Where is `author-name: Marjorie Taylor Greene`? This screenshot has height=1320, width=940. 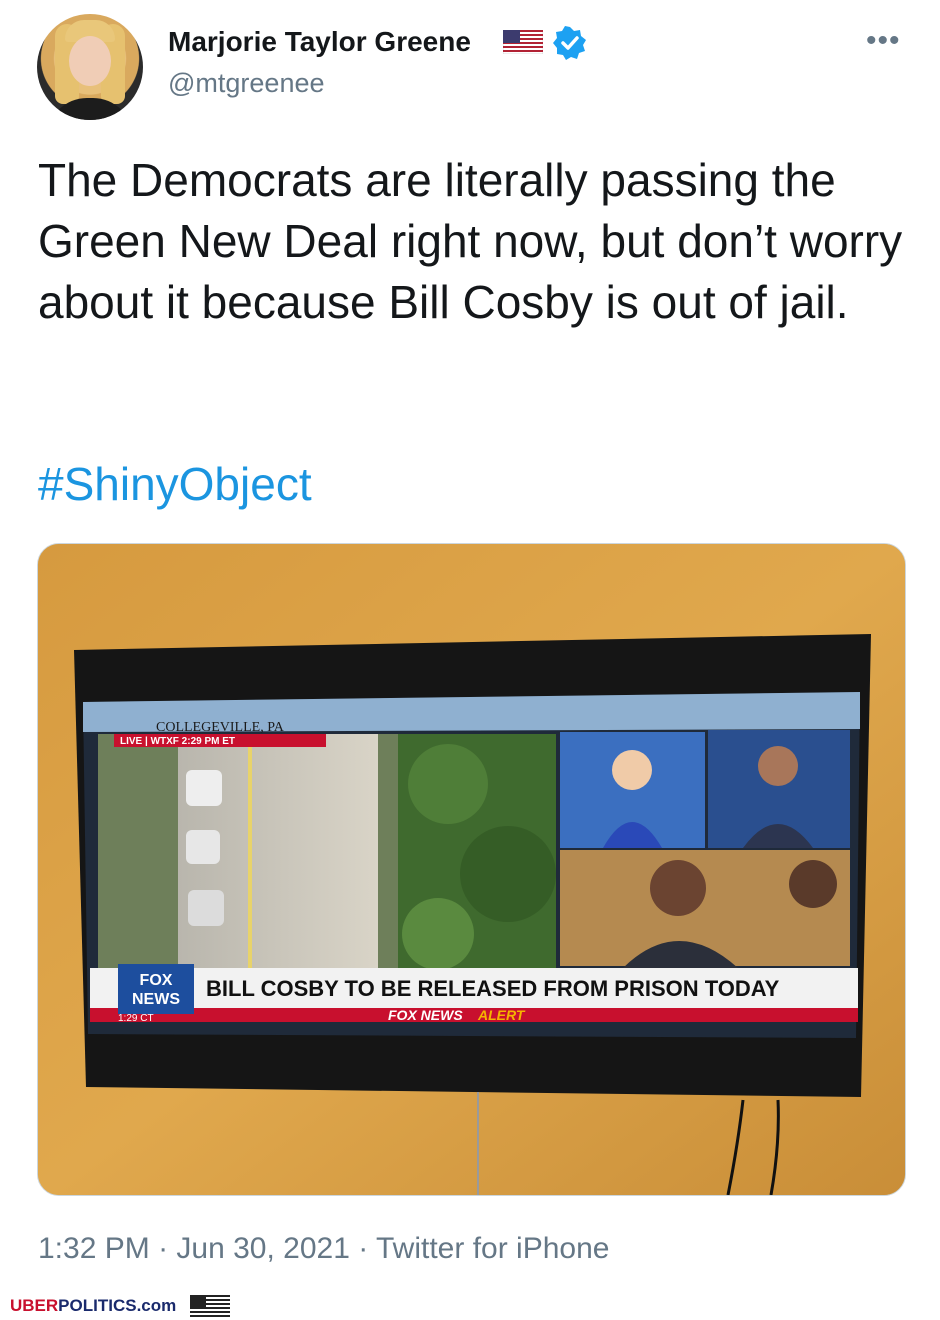 author-name: Marjorie Taylor Greene is located at coordinates (319, 42).